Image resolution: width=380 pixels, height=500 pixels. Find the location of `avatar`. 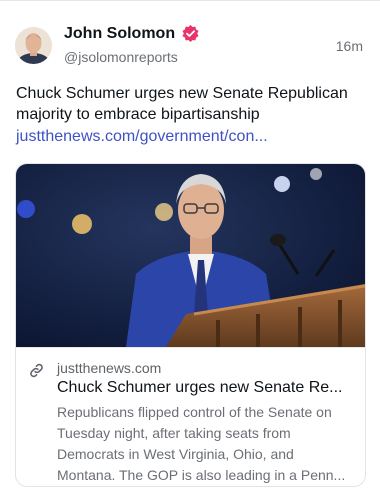

avatar is located at coordinates (33, 45).